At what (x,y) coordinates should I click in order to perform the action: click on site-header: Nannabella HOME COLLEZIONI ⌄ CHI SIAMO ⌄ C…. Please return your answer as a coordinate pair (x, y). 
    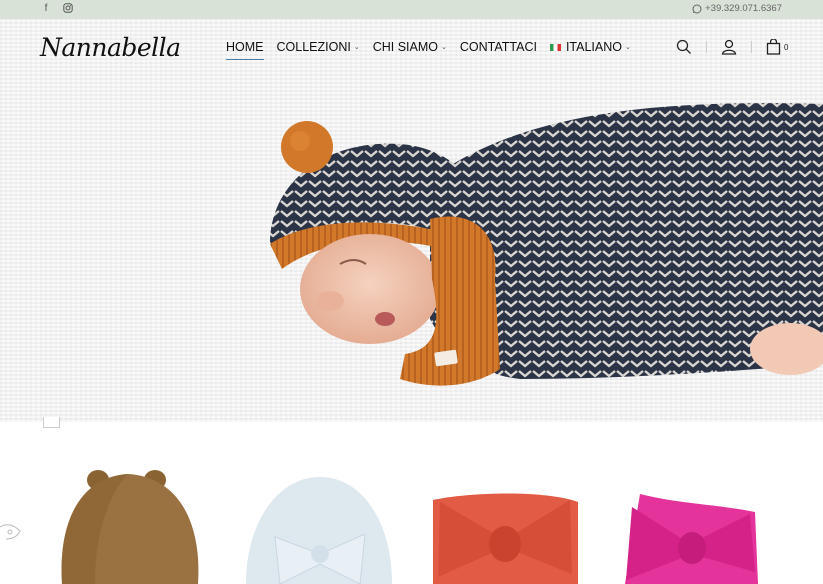
    Looking at the image, I should click on (411, 49).